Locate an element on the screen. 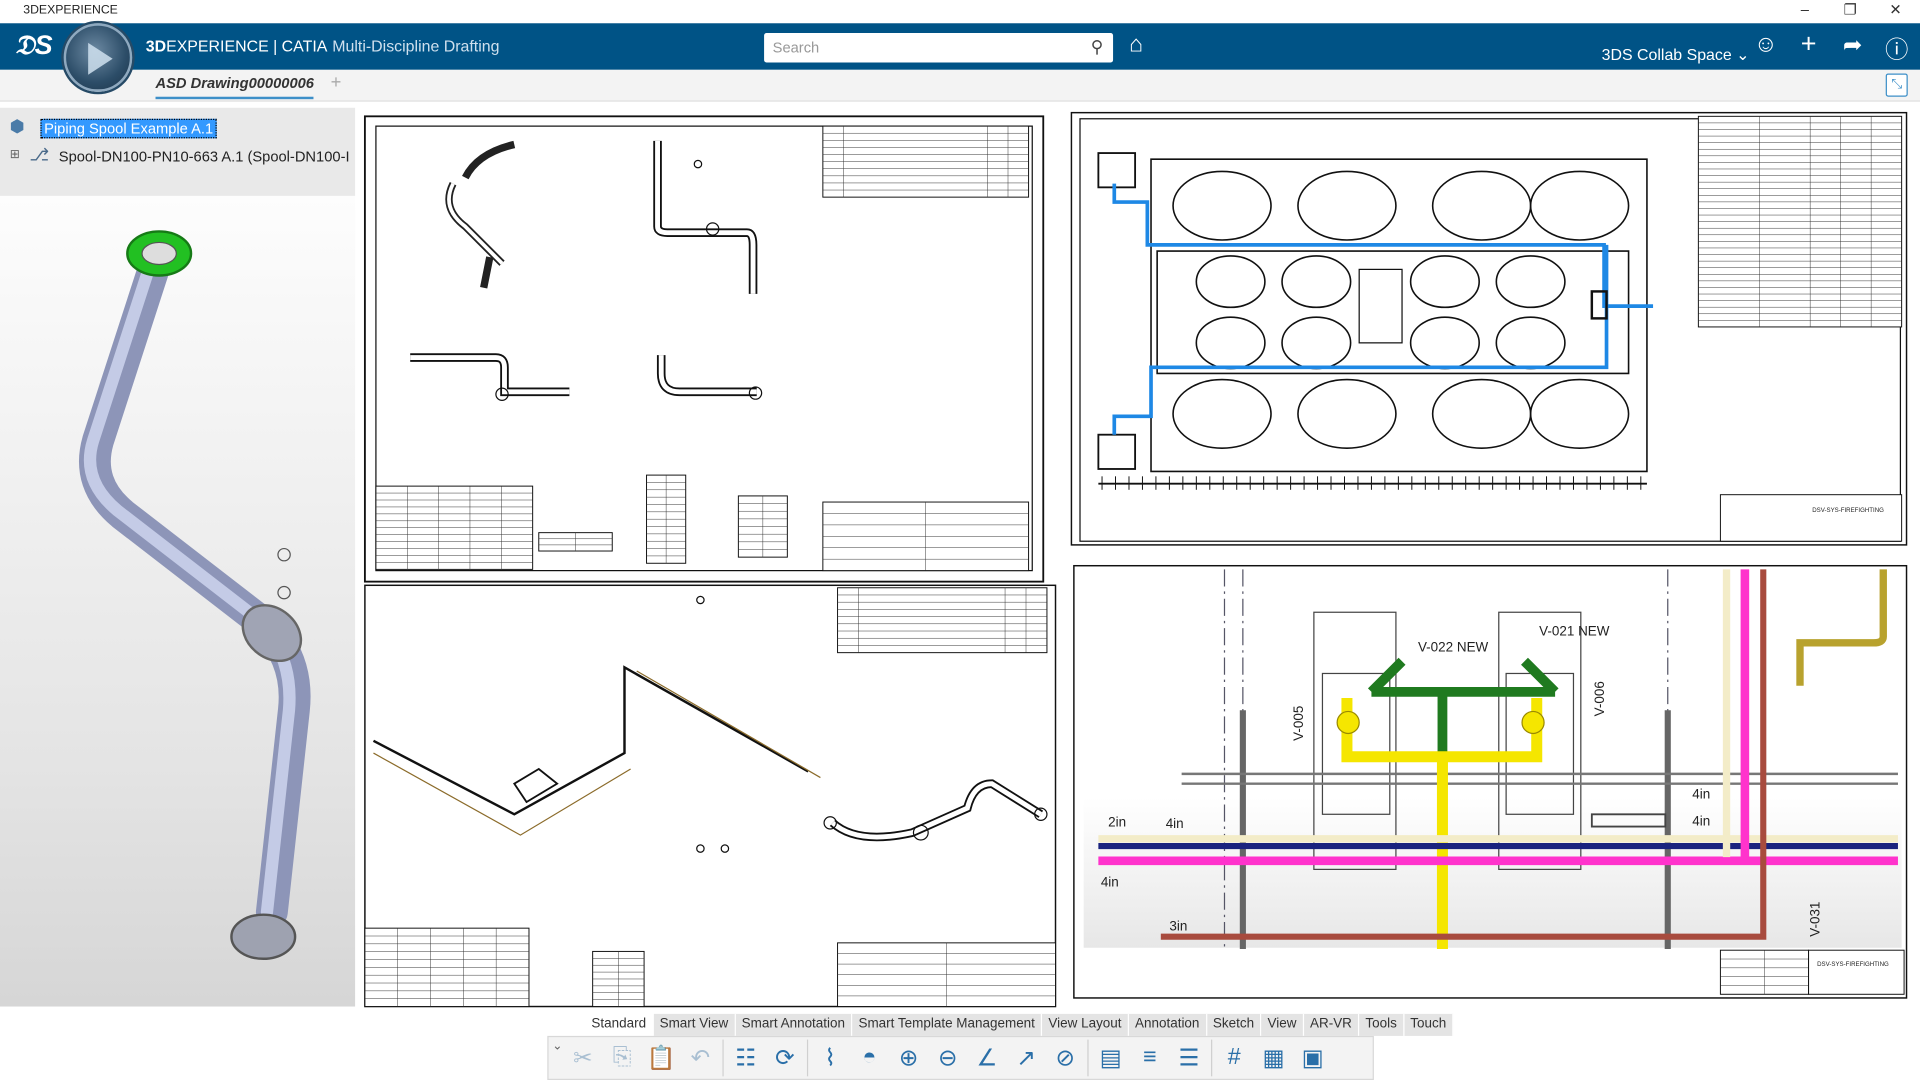 Image resolution: width=1920 pixels, height=1080 pixels. spool-icon: ⎇ is located at coordinates (39, 154).